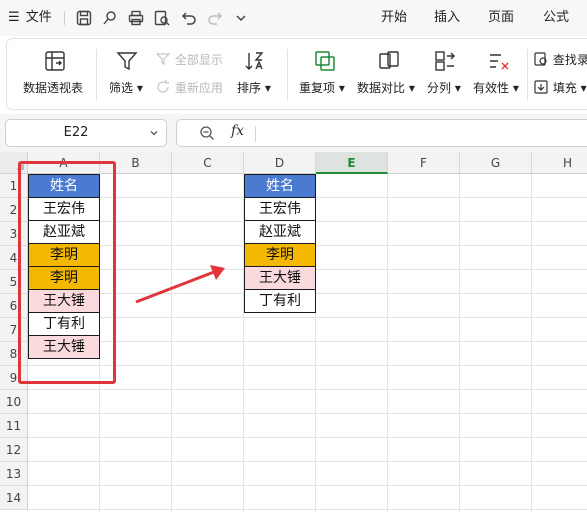 This screenshot has width=587, height=512. What do you see at coordinates (496, 88) in the screenshot?
I see `validity-label: 有效性 ▾` at bounding box center [496, 88].